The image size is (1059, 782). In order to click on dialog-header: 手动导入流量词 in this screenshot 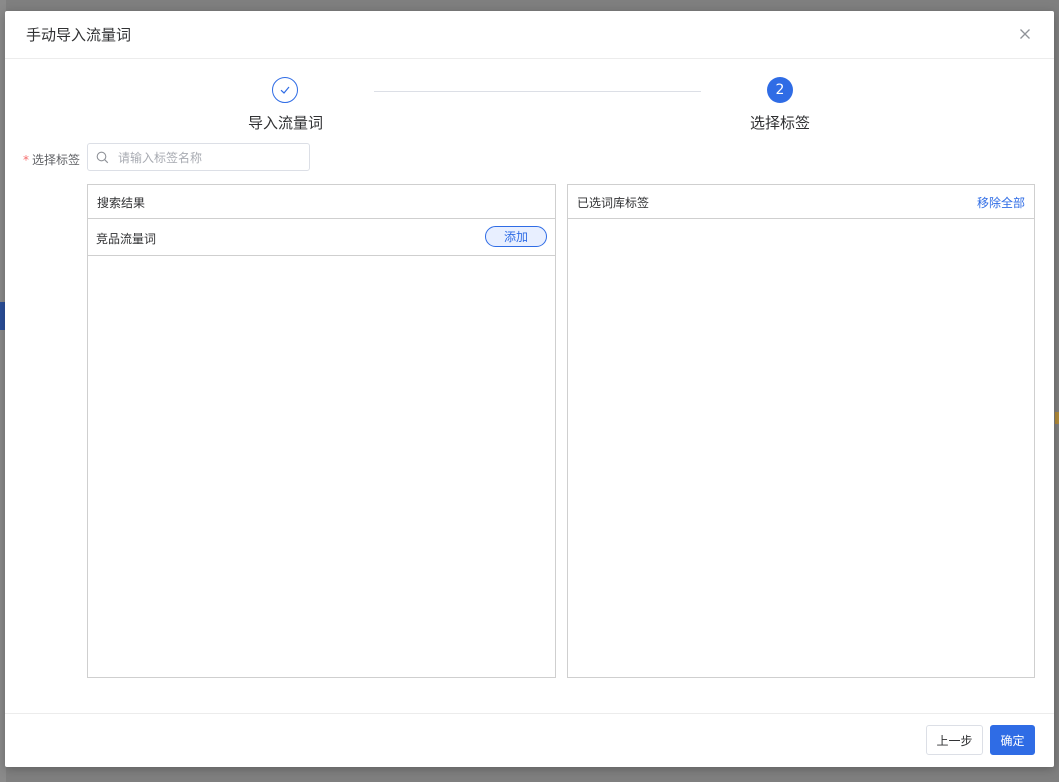, I will do `click(529, 35)`.